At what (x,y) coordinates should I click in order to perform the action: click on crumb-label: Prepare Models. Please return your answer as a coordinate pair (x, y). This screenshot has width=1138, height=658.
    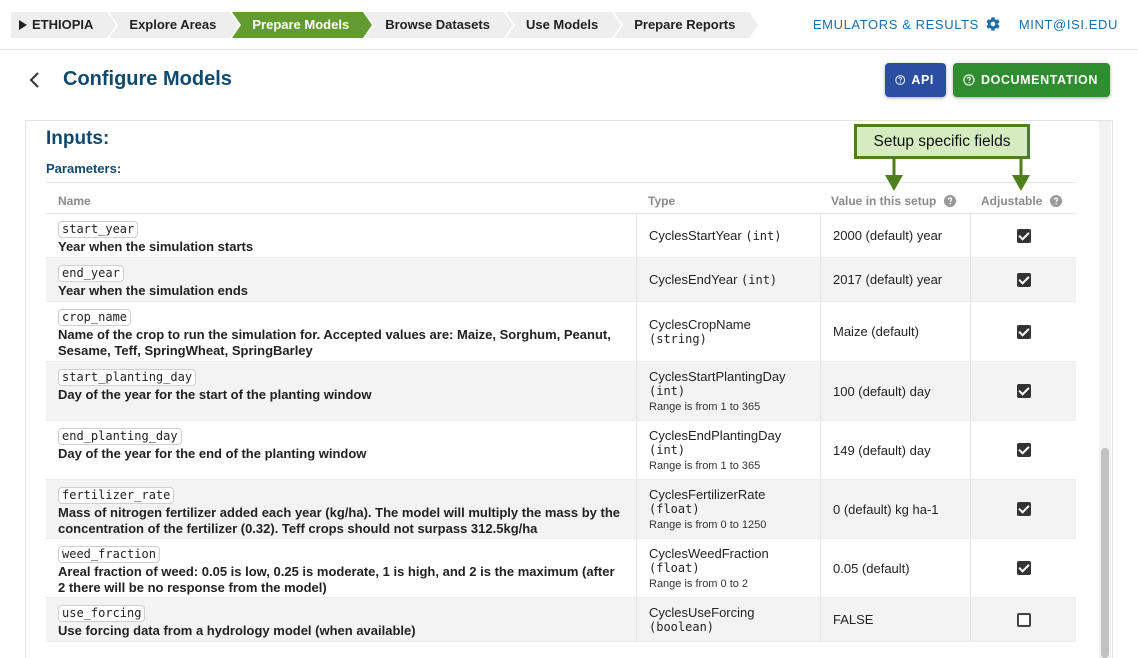
    Looking at the image, I should click on (301, 24).